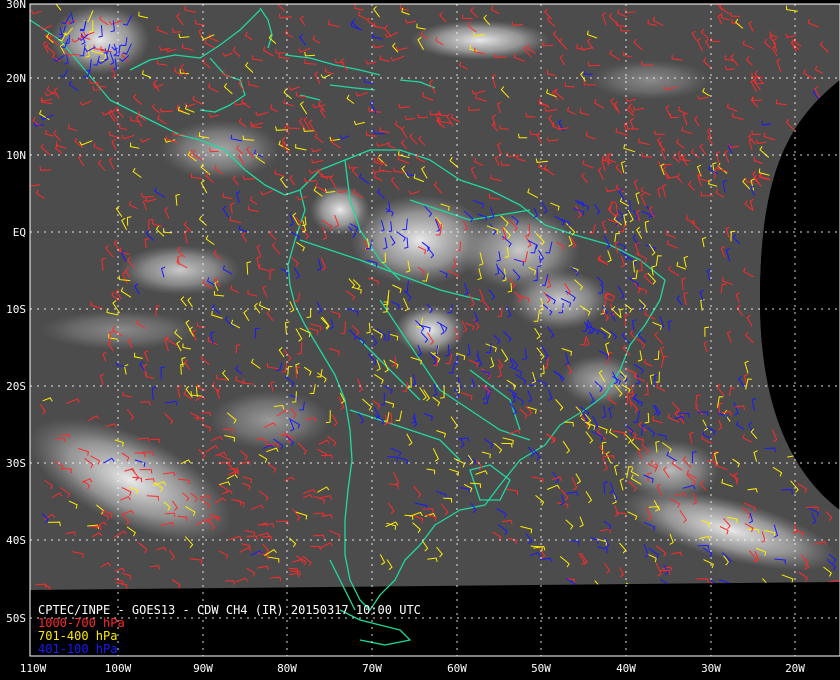  I want to click on longitude-label: 80W, so click(287, 668).